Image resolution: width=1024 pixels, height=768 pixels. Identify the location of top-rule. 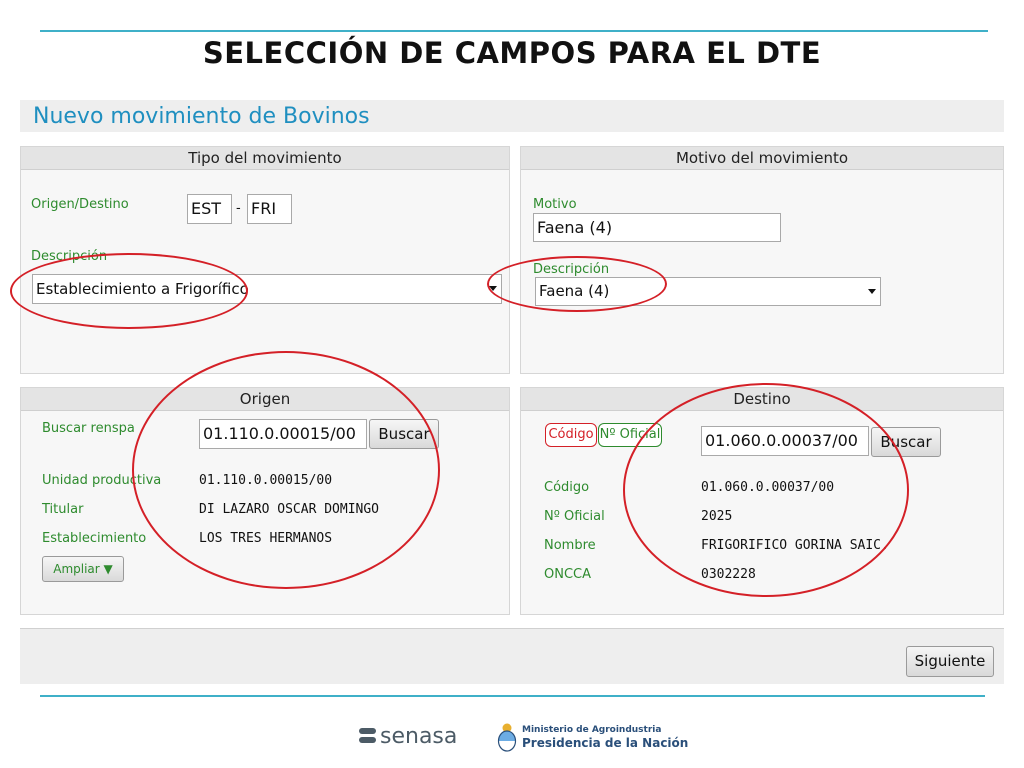
(514, 31).